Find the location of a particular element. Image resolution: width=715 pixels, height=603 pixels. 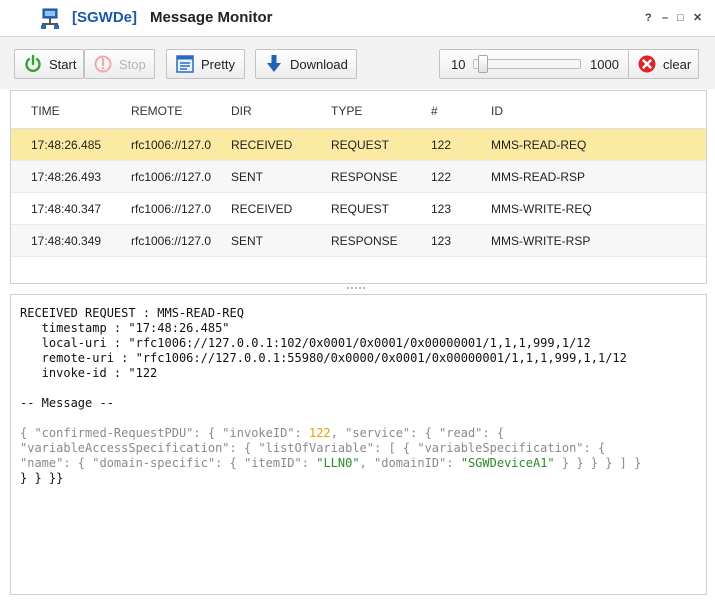

cell-time: 17:48:26.493 is located at coordinates (66, 177).